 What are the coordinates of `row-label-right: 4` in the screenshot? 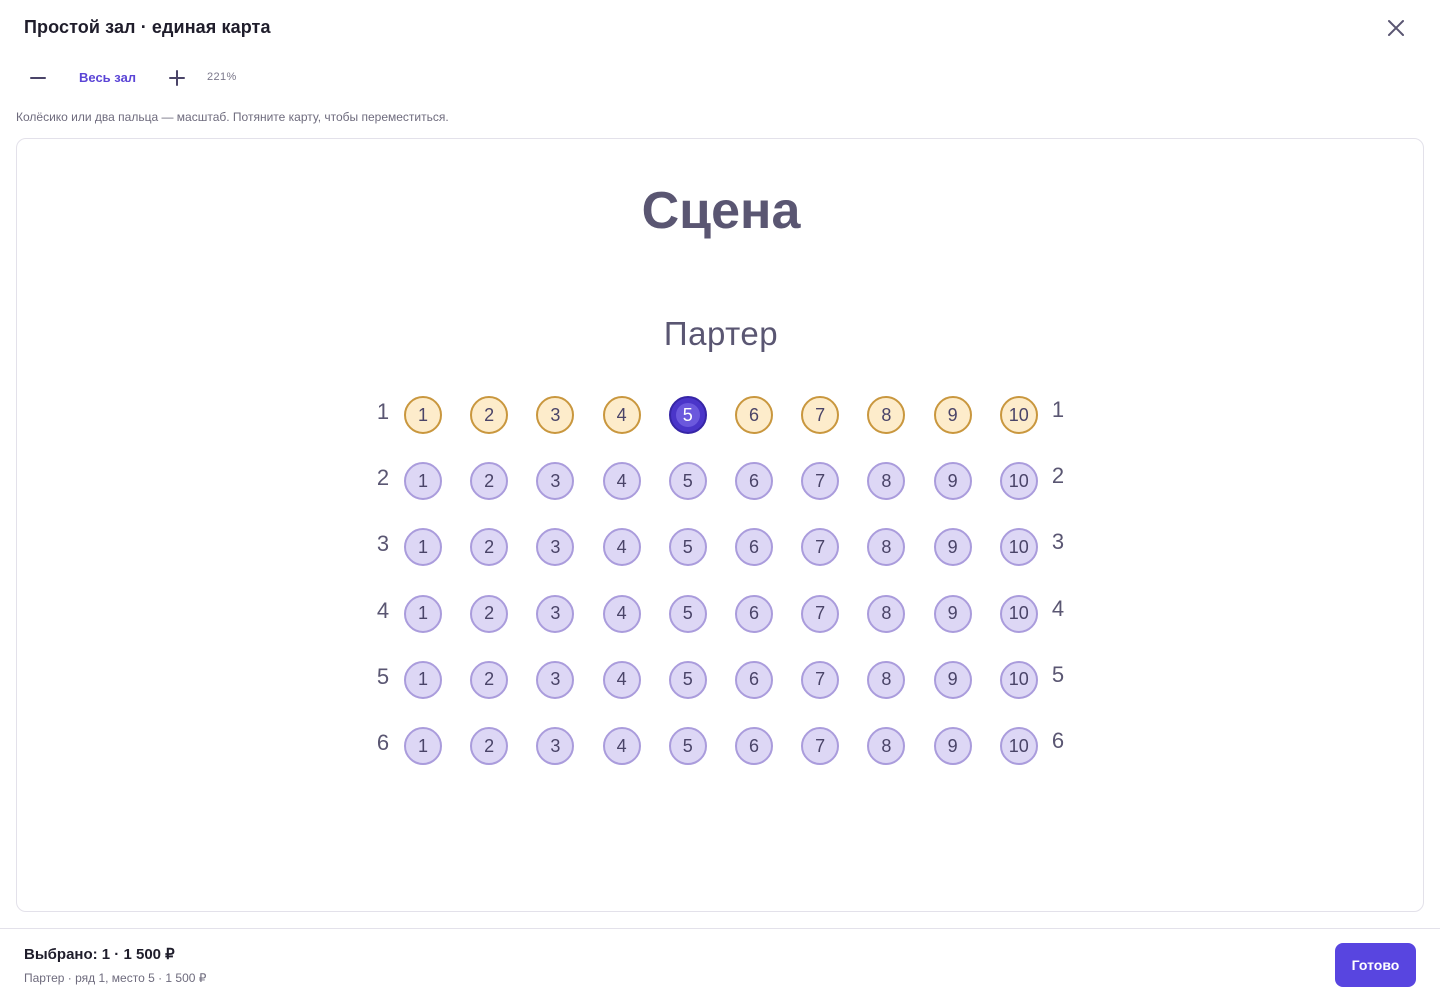 It's located at (1058, 608).